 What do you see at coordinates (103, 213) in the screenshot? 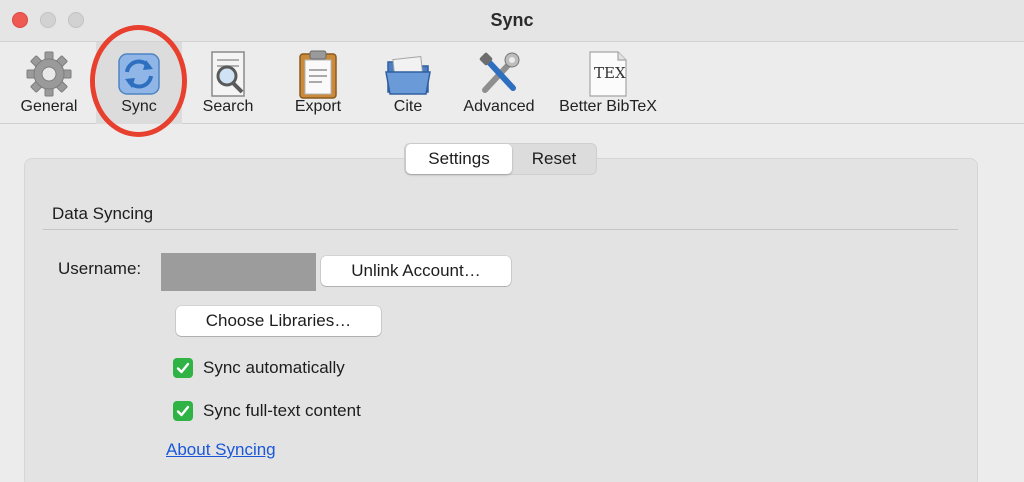
I see `data-syncing-heading: Data Syncing` at bounding box center [103, 213].